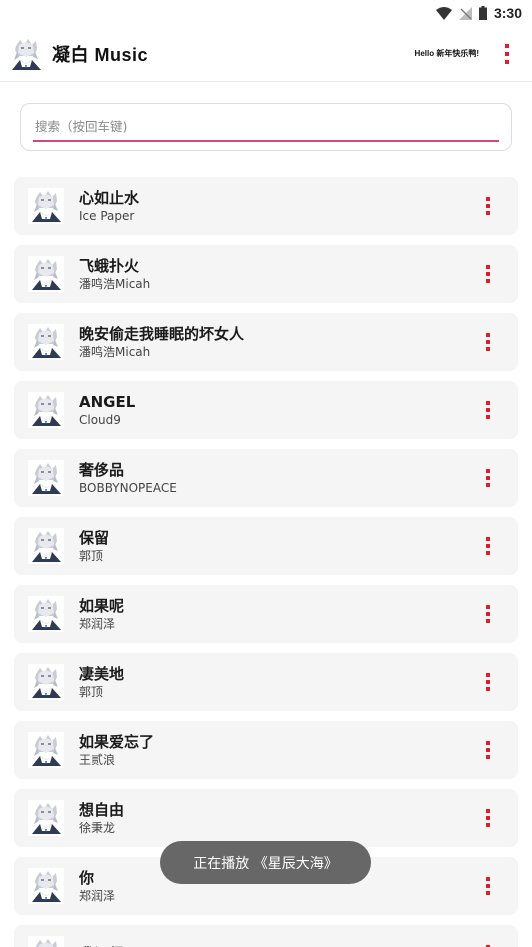 The height and width of the screenshot is (947, 532). What do you see at coordinates (97, 760) in the screenshot?
I see `song-artist: 王贰浪` at bounding box center [97, 760].